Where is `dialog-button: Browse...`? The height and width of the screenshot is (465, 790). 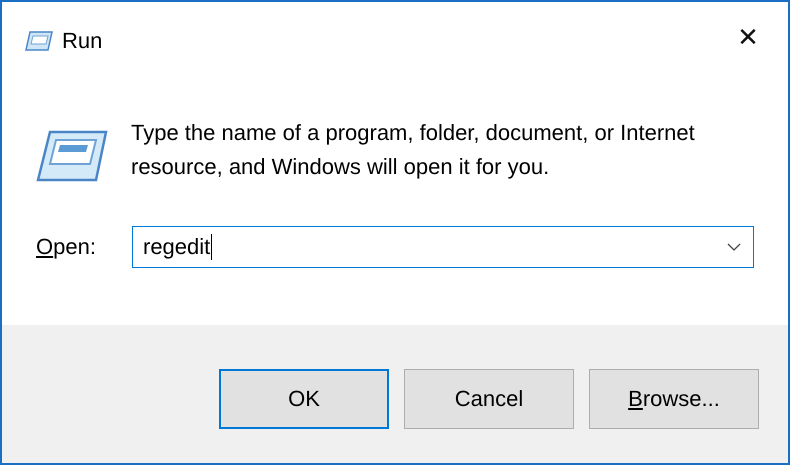
dialog-button: Browse... is located at coordinates (674, 399).